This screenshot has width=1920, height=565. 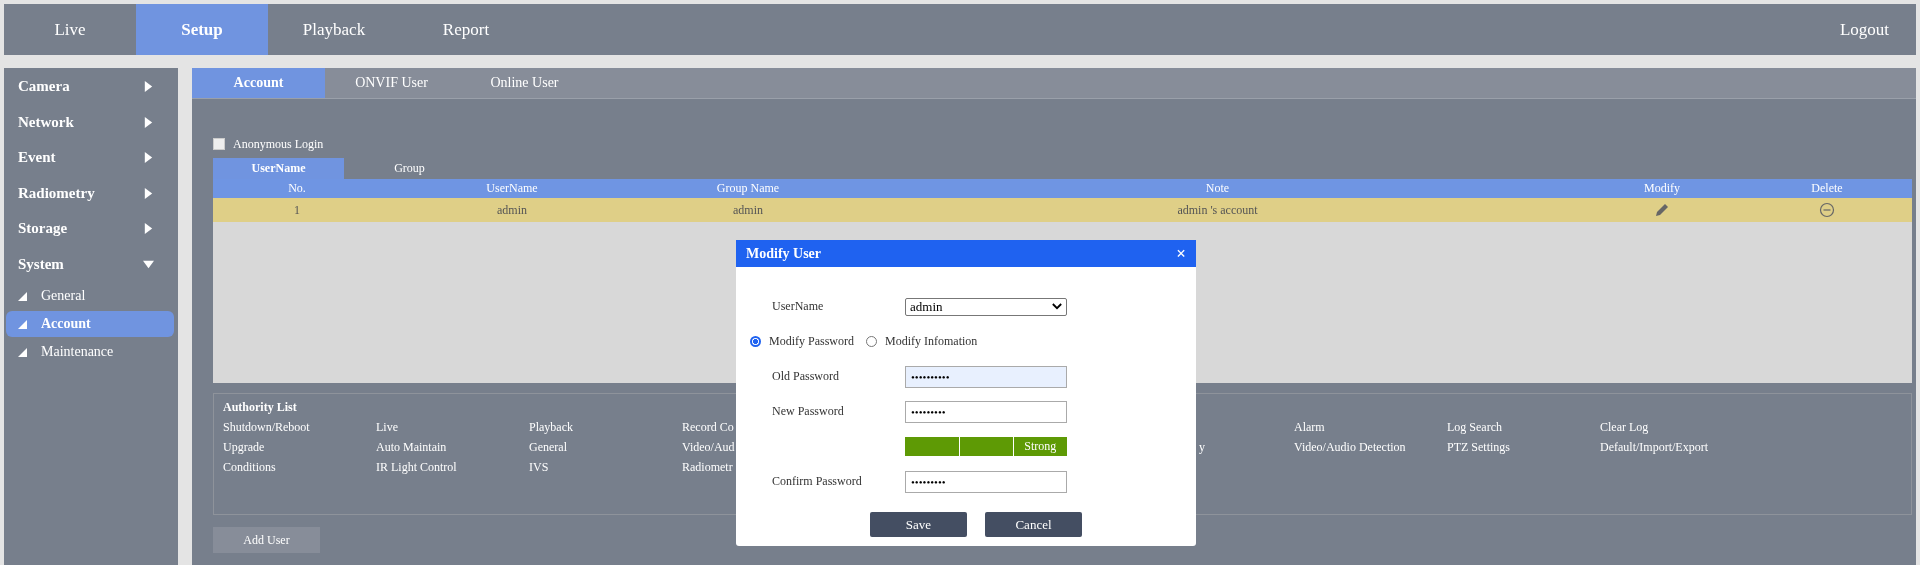 What do you see at coordinates (297, 188) in the screenshot?
I see `column-header: No.` at bounding box center [297, 188].